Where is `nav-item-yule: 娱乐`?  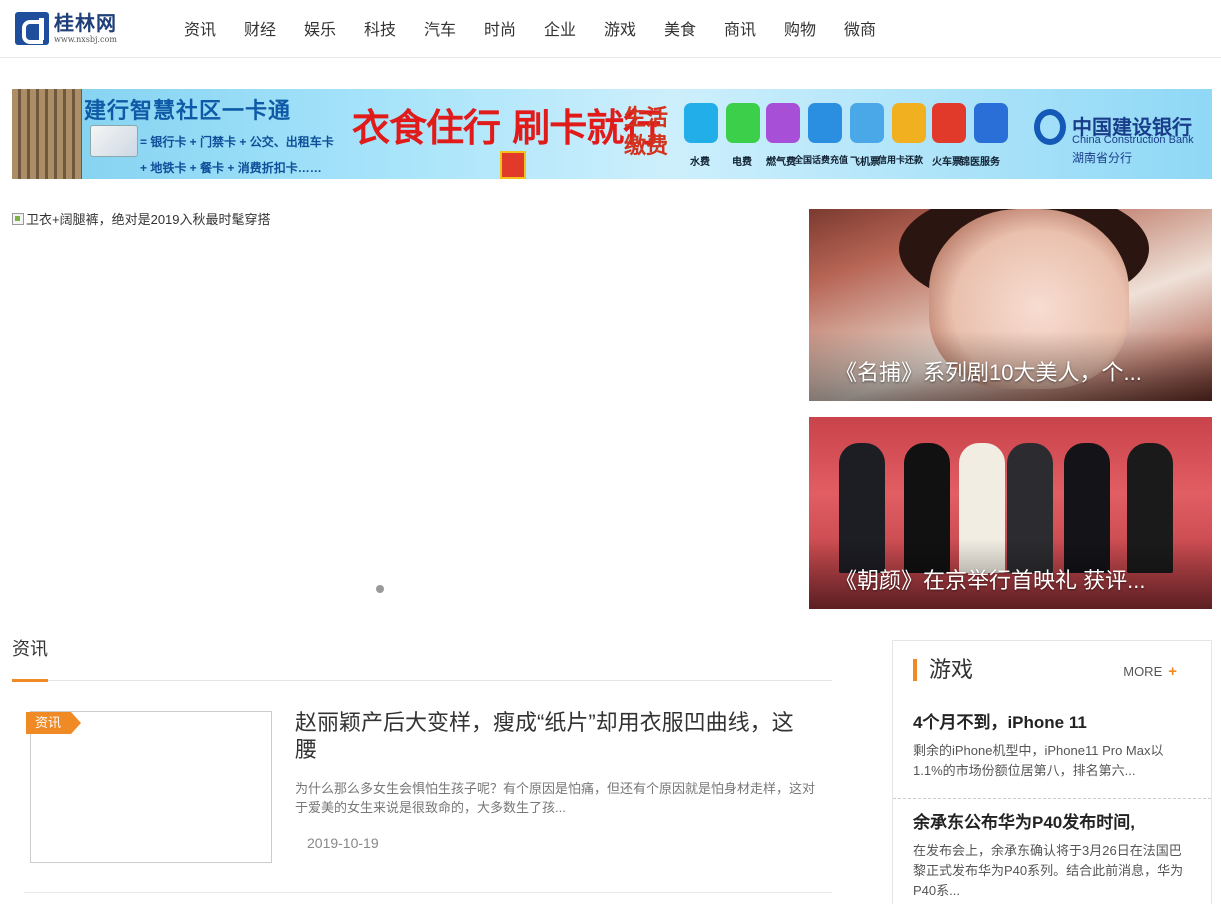 nav-item-yule: 娱乐 is located at coordinates (320, 28).